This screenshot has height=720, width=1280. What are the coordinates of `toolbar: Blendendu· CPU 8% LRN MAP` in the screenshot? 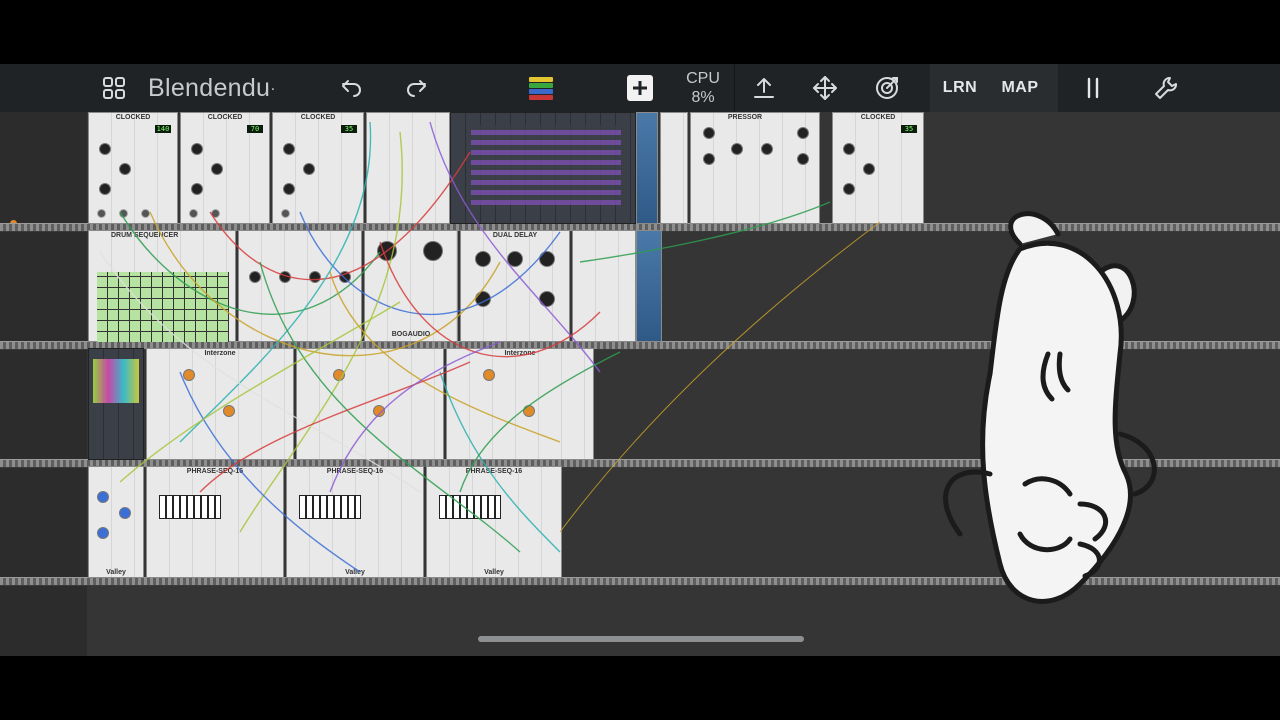 It's located at (640, 88).